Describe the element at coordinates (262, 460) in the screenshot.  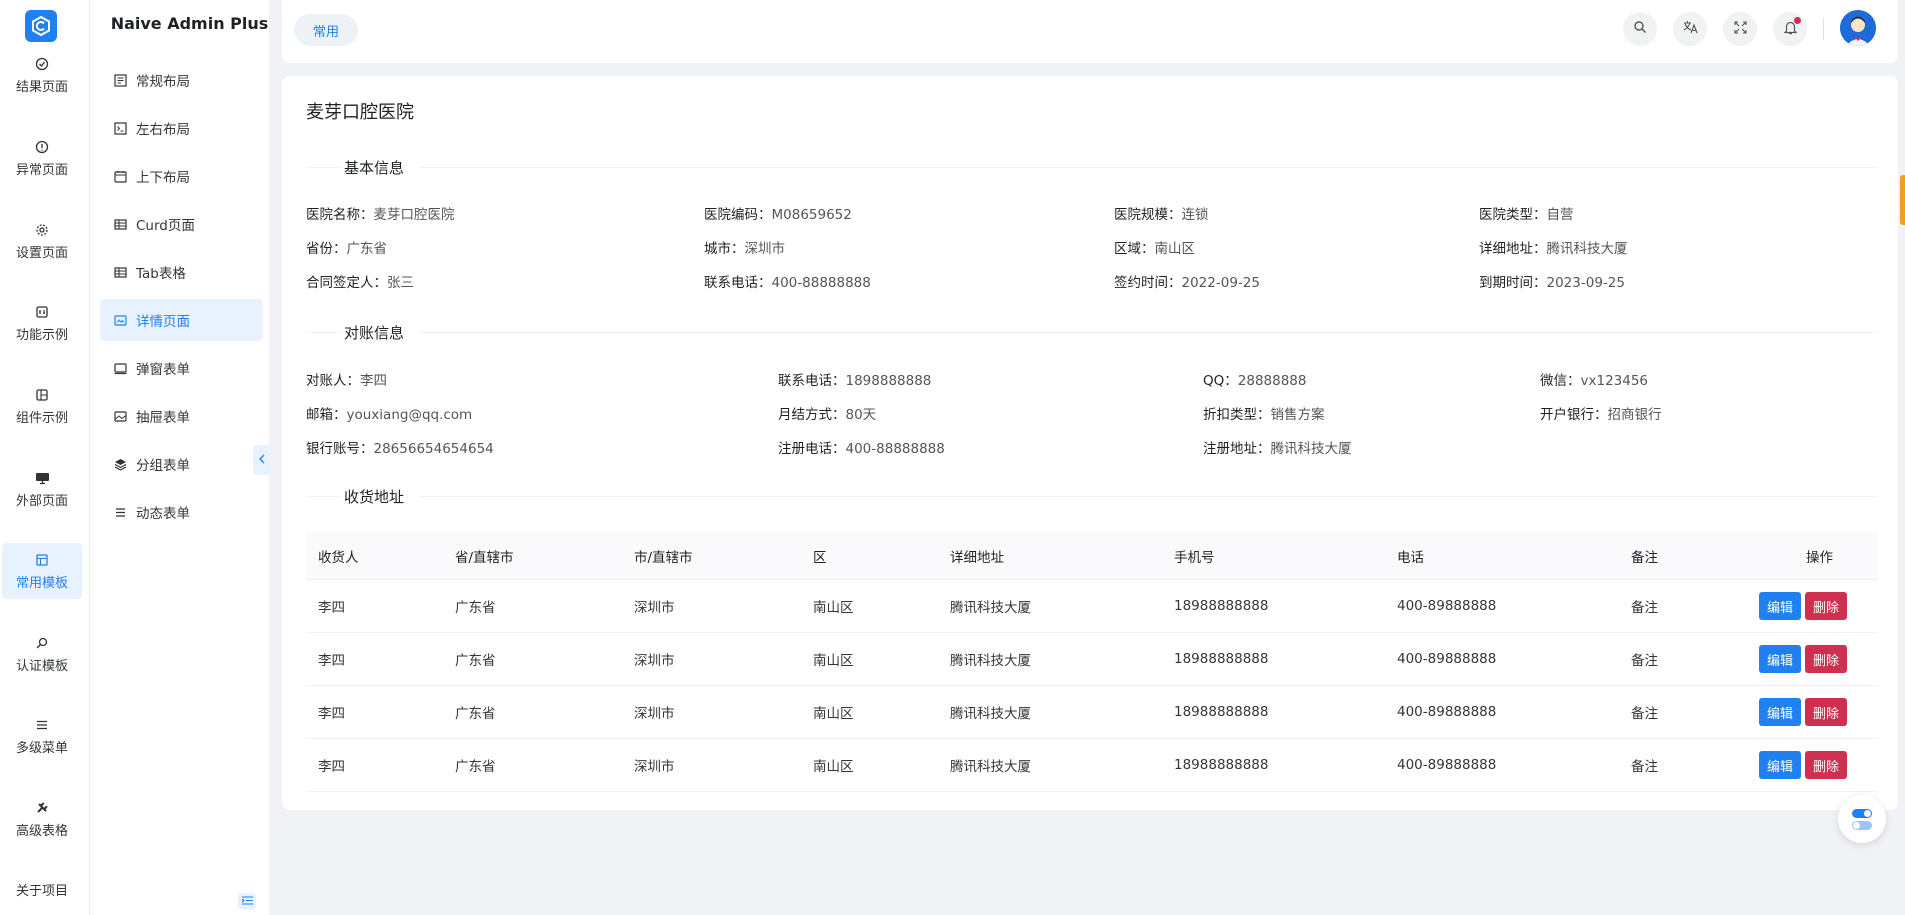
I see `collapse-menu-button` at that location.